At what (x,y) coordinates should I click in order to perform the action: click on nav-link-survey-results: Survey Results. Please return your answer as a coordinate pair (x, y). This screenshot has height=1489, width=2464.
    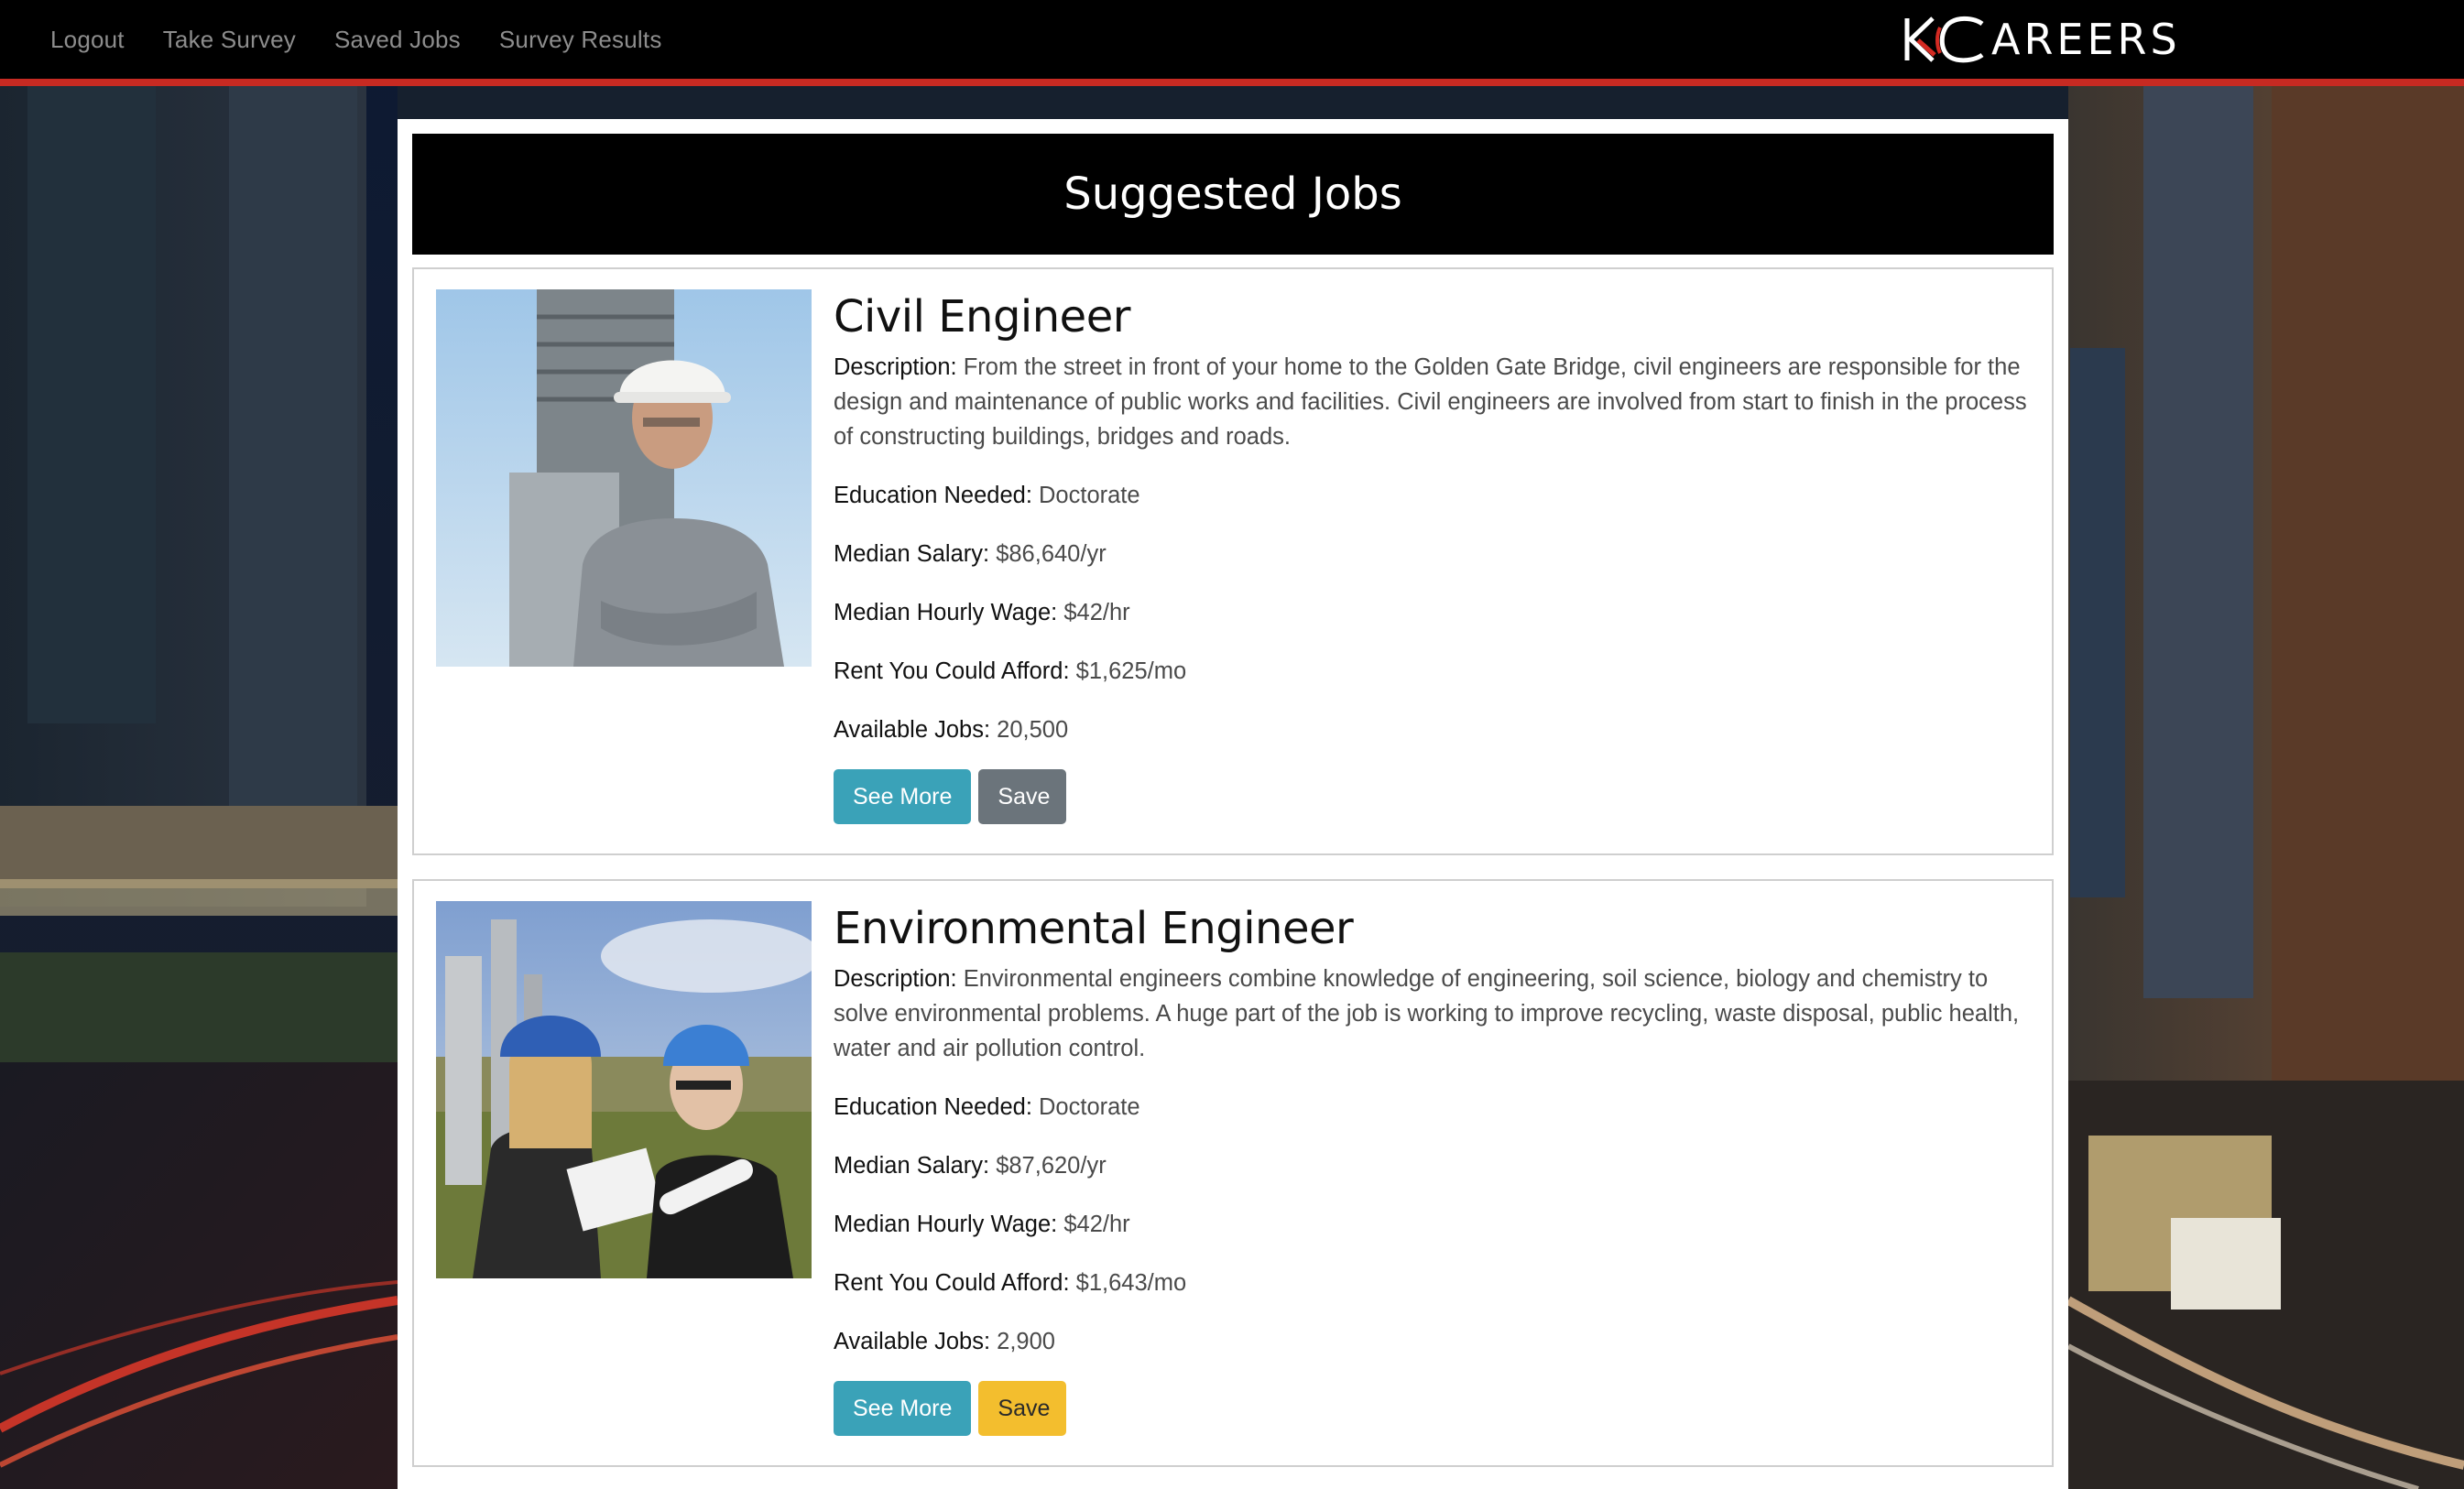
    Looking at the image, I should click on (580, 40).